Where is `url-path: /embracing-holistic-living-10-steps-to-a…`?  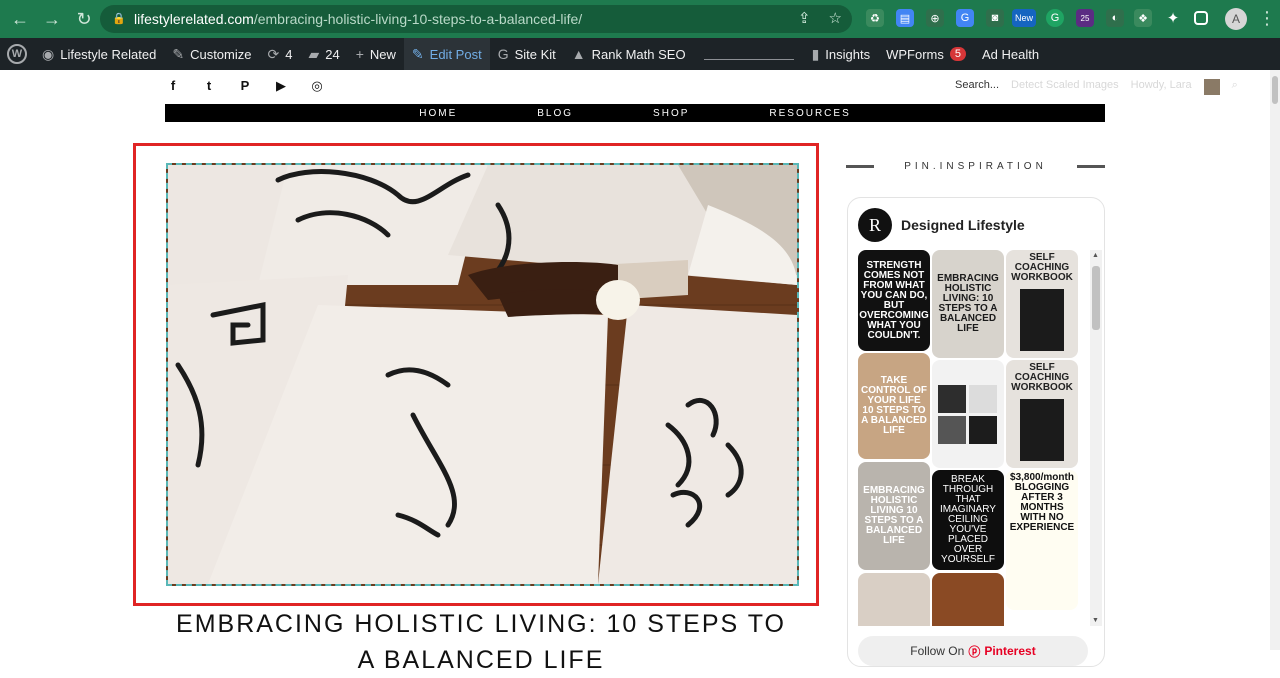
url-path: /embracing-holistic-living-10-steps-to-a… is located at coordinates (418, 19).